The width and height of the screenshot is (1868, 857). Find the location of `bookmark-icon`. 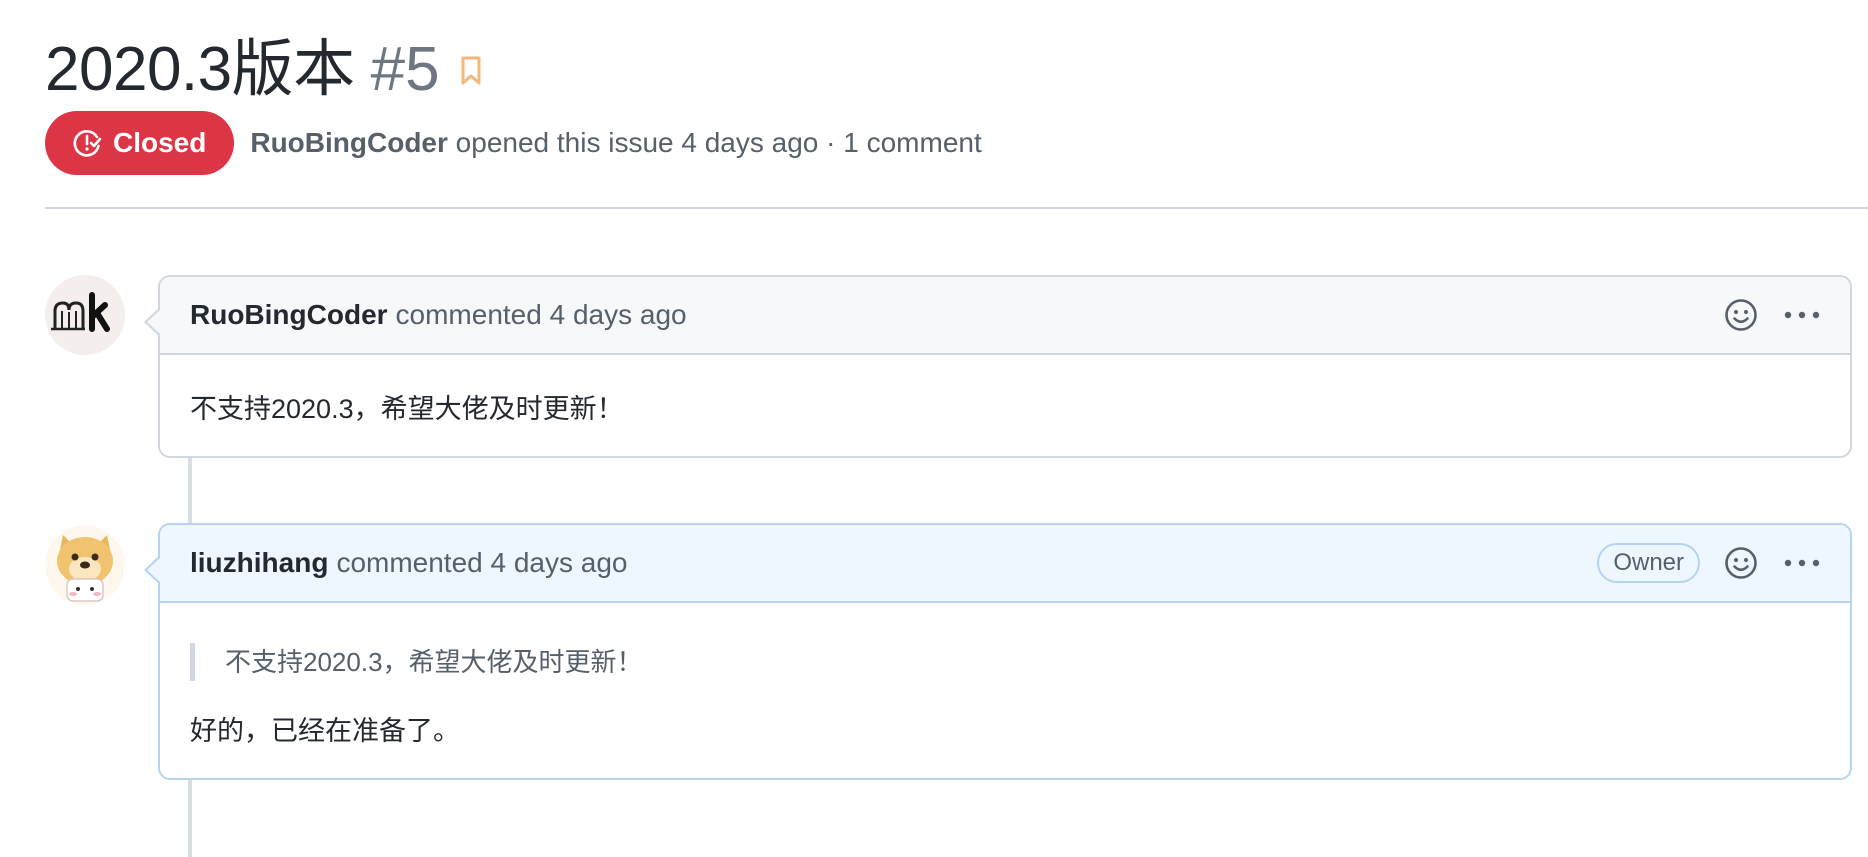

bookmark-icon is located at coordinates (471, 71).